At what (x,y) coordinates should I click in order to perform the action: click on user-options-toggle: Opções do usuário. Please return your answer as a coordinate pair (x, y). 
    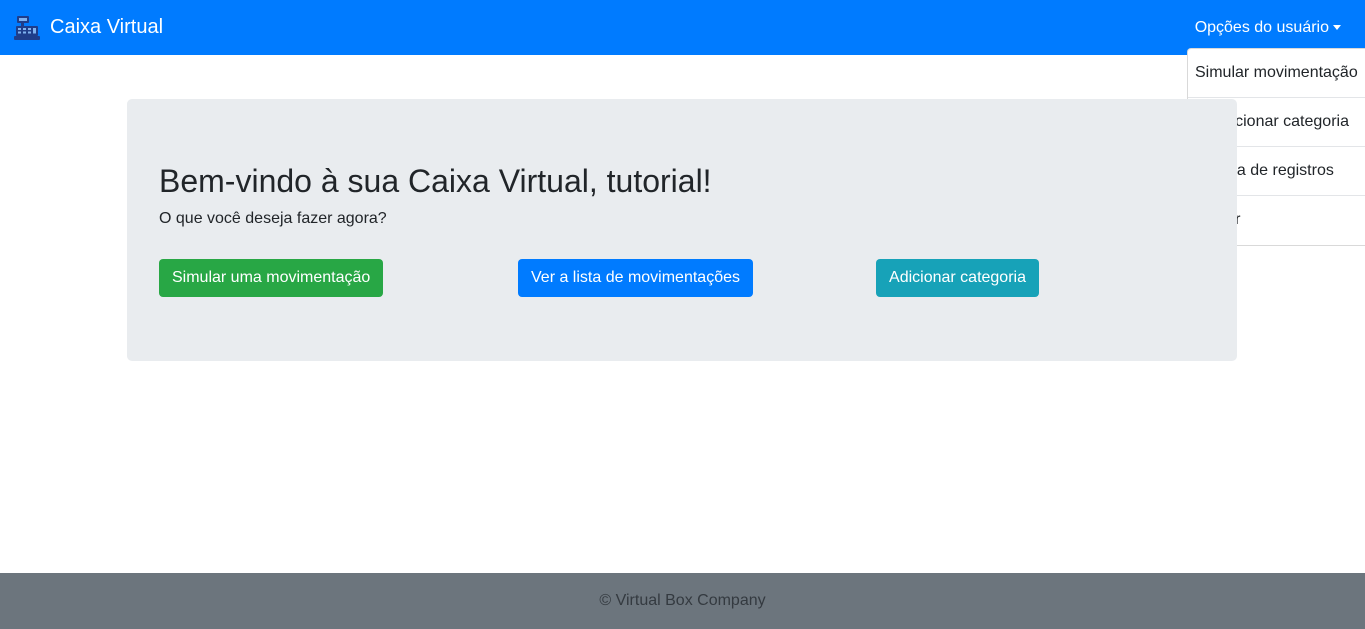
    Looking at the image, I should click on (1268, 27).